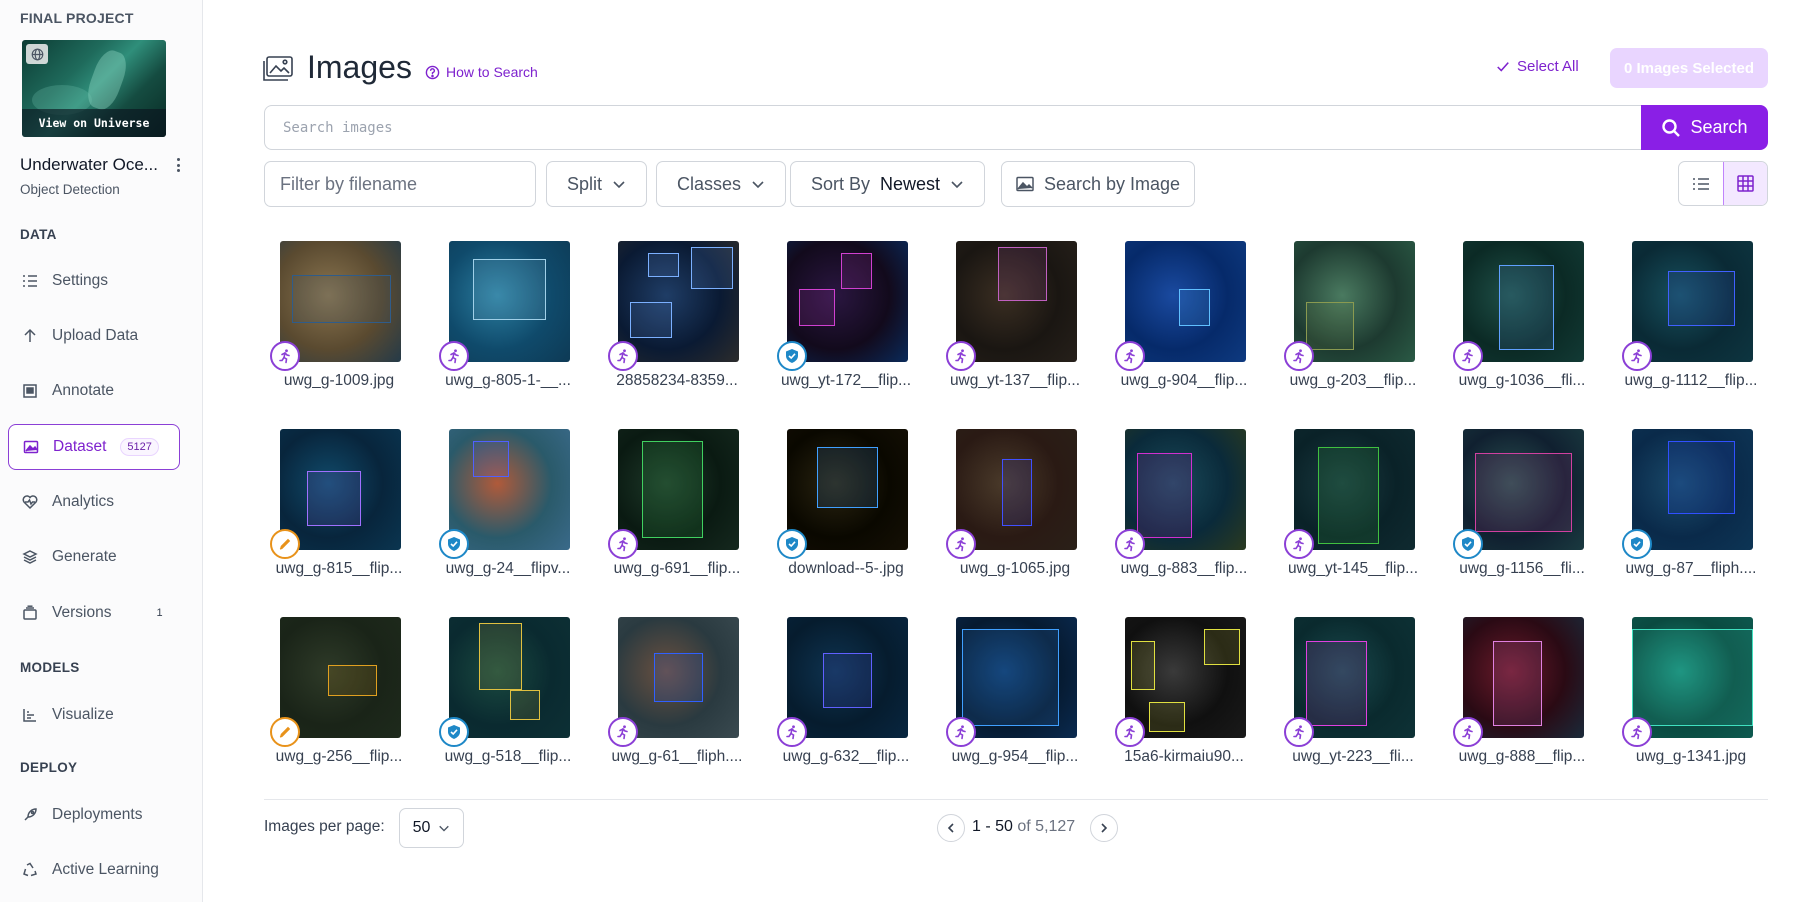 The image size is (1818, 902). I want to click on sidebar-item-analytics: Analytics, so click(94, 502).